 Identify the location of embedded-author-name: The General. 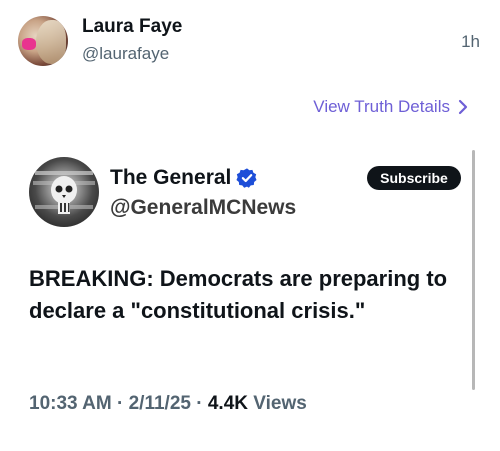
(170, 178).